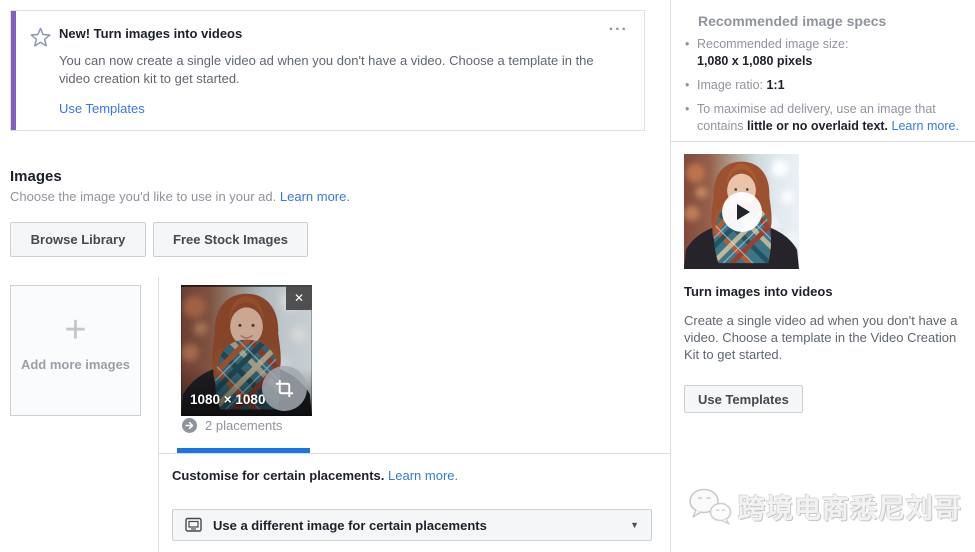  I want to click on image-thumbnail: ✕ 1080 × 1080, so click(246, 350).